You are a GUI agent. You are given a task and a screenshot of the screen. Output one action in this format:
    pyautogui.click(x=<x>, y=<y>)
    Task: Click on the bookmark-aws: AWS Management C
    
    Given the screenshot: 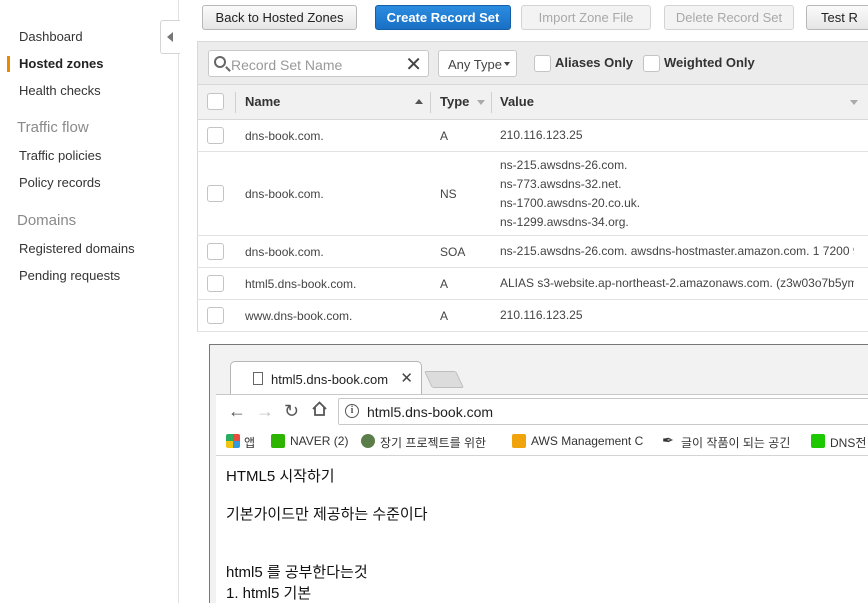 What is the action you would take?
    pyautogui.click(x=589, y=441)
    